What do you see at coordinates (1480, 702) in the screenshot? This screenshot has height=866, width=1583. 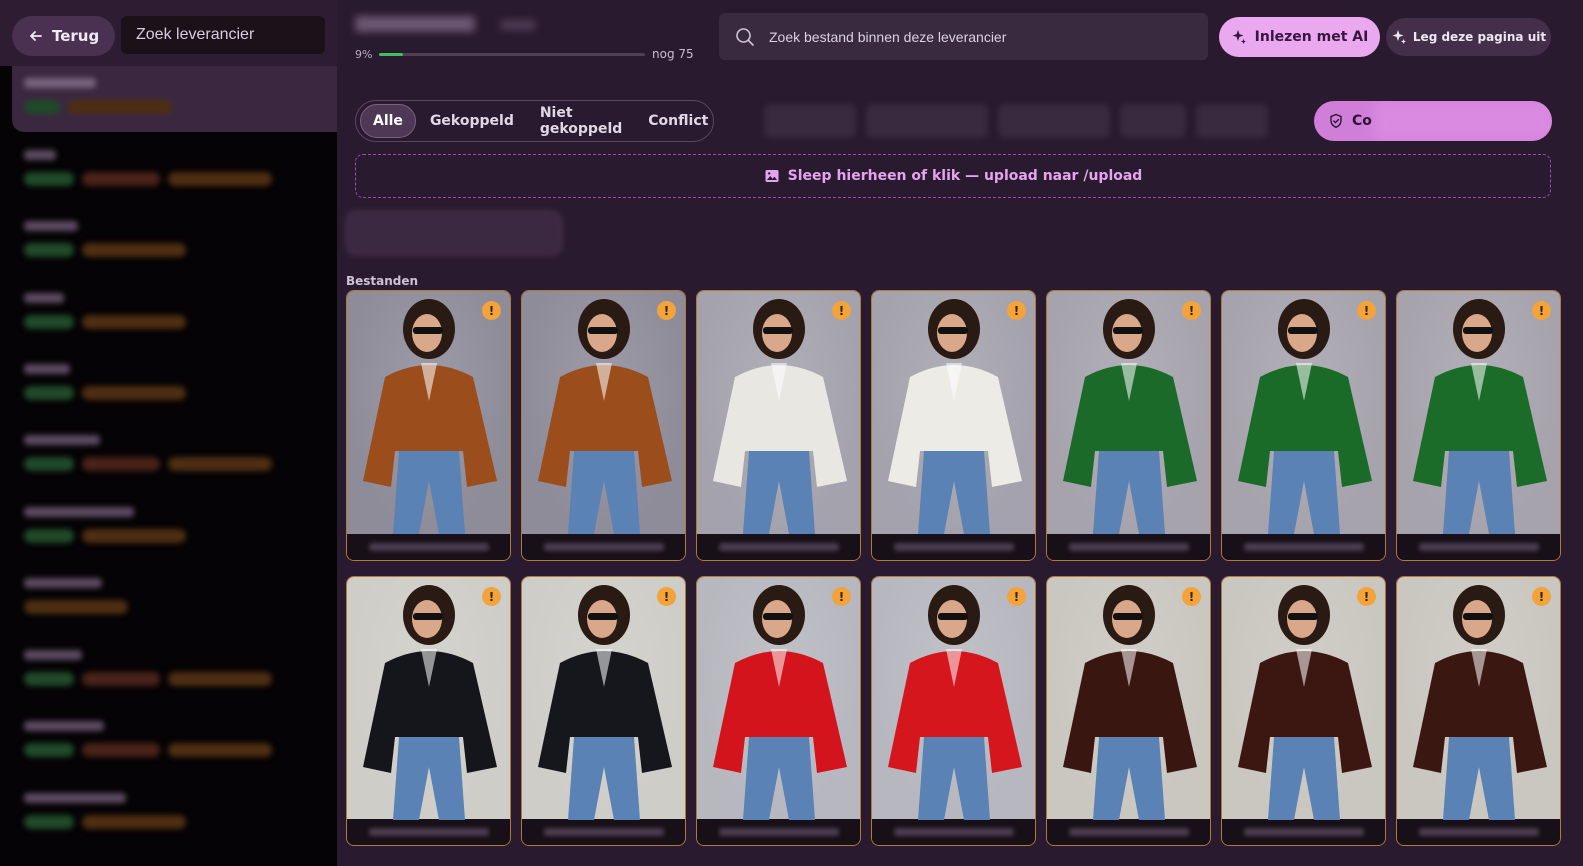 I see `dark-brown-leather-jacket-back` at bounding box center [1480, 702].